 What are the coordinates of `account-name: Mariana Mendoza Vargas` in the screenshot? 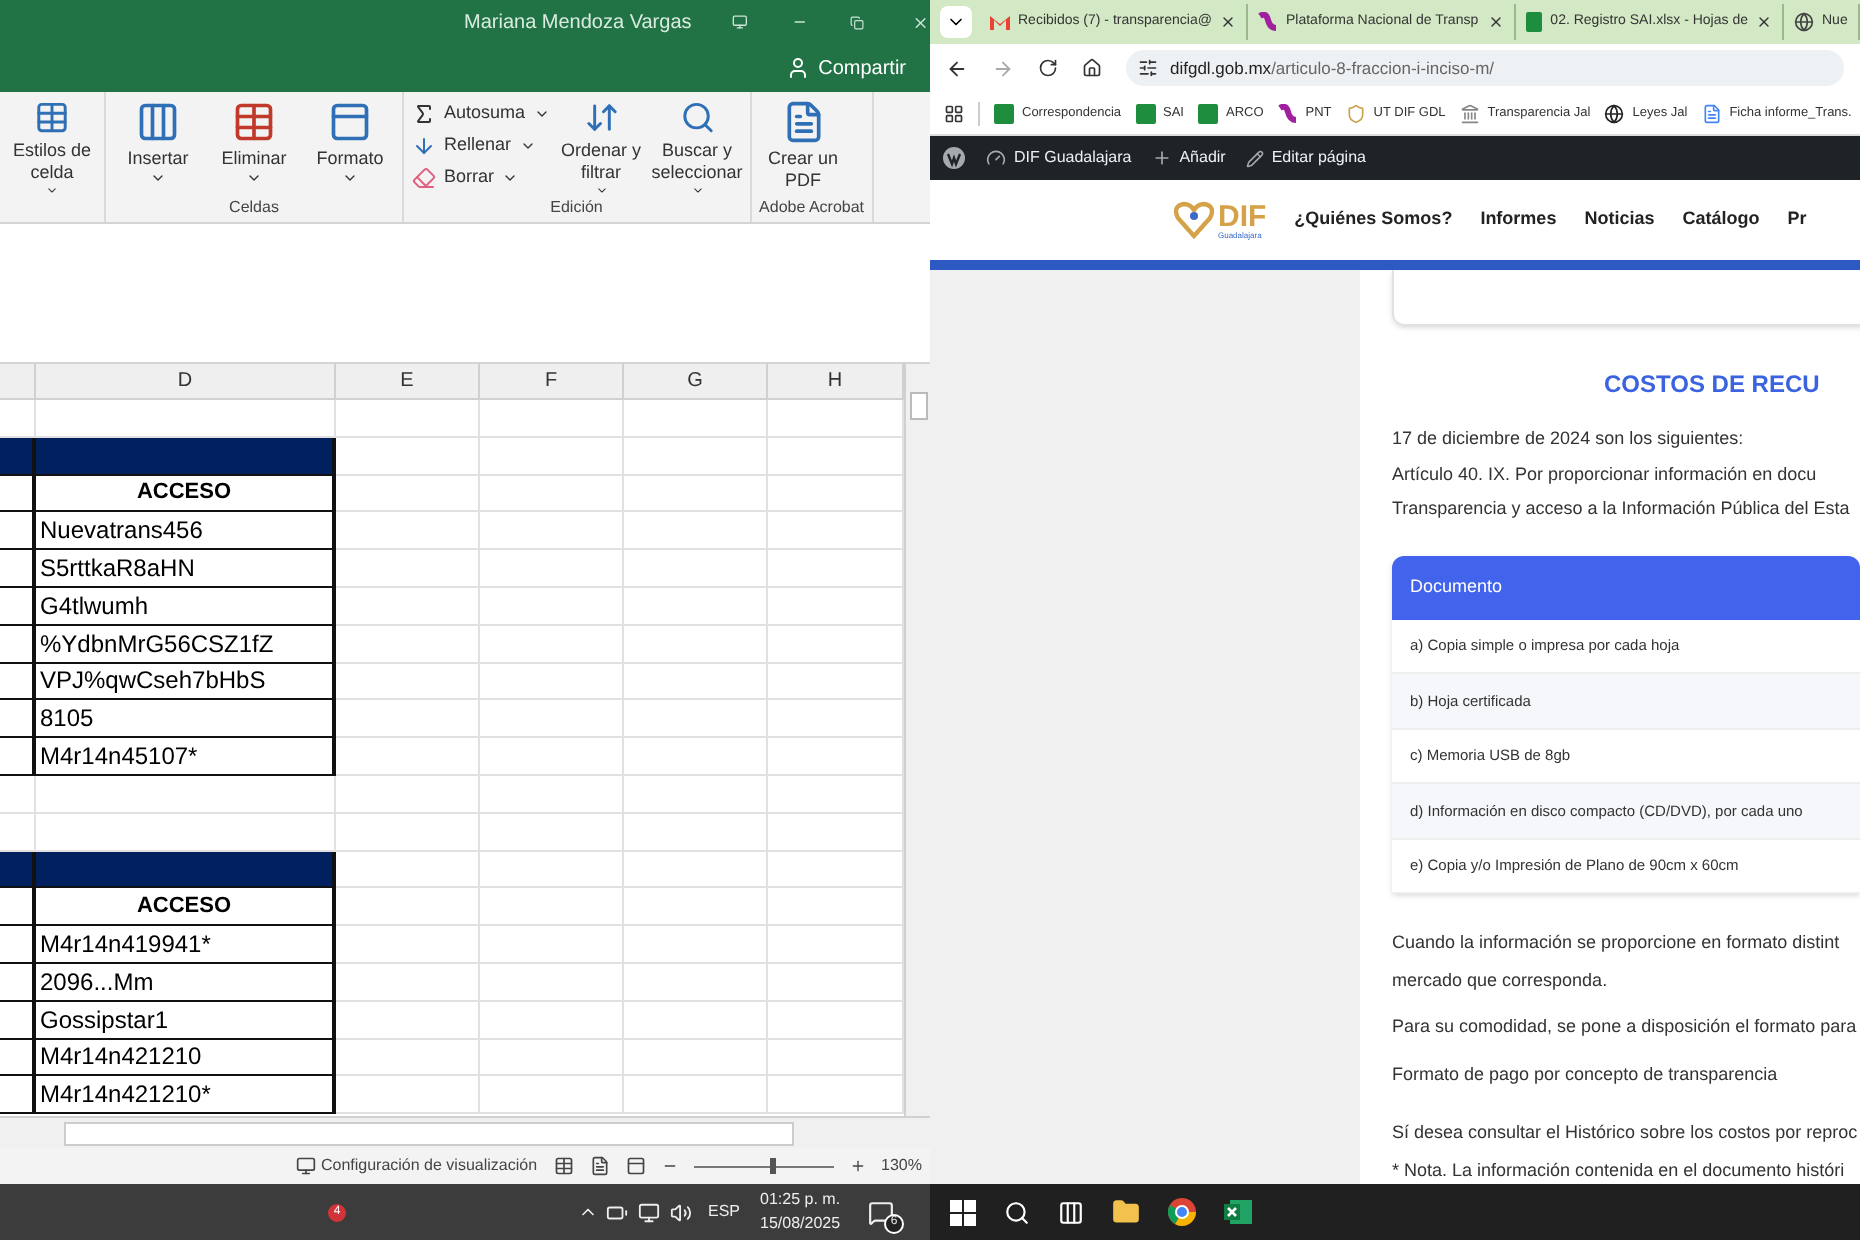 It's located at (578, 23).